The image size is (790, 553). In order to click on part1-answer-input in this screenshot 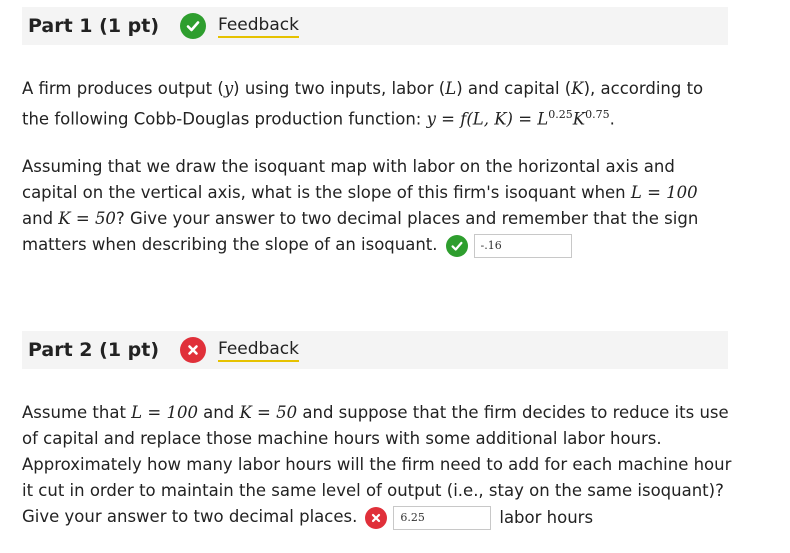, I will do `click(522, 245)`.